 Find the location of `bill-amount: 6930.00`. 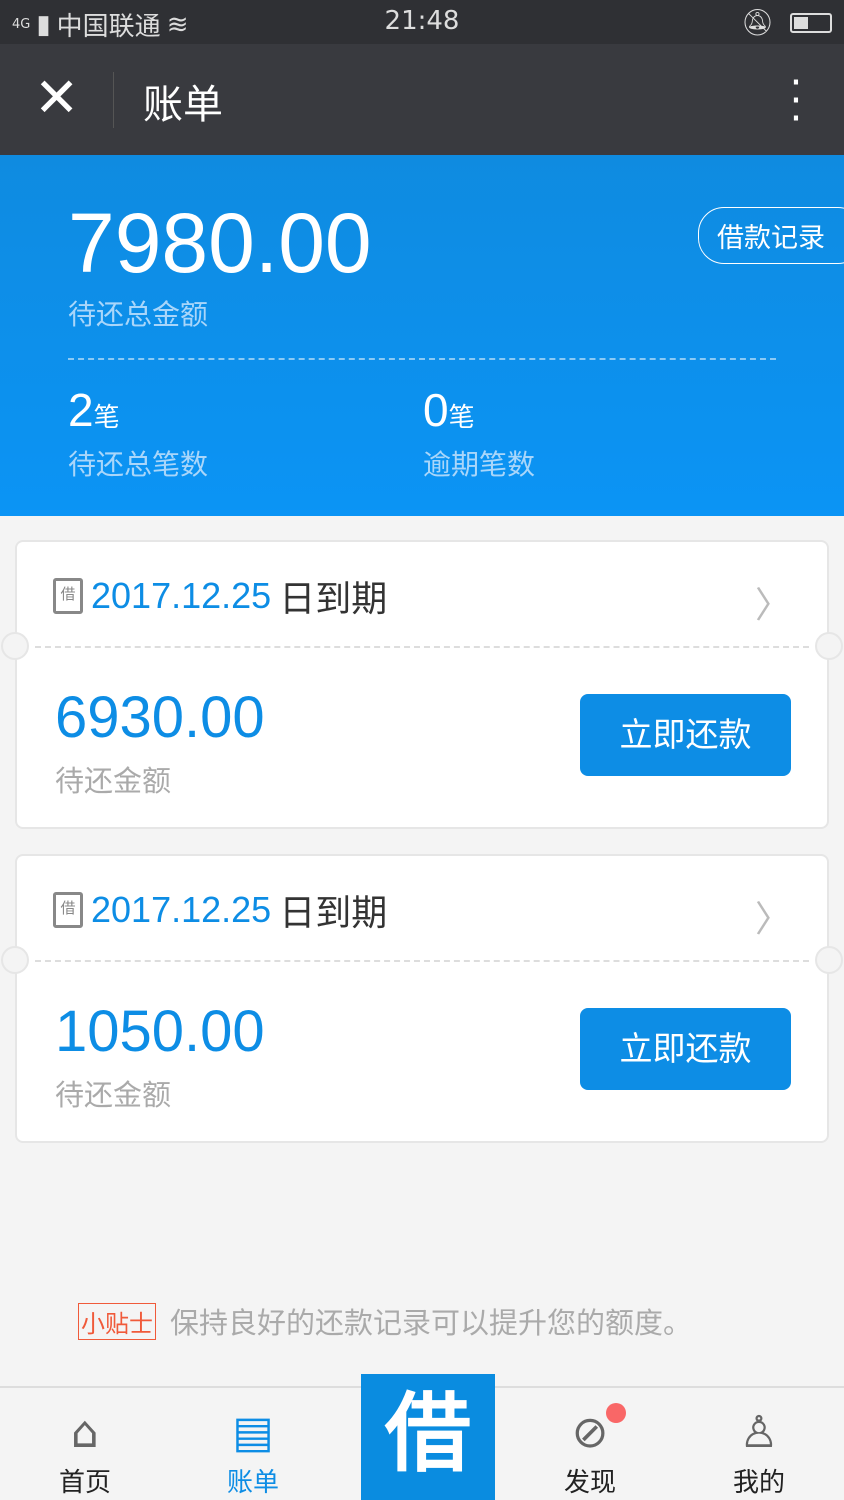

bill-amount: 6930.00 is located at coordinates (160, 717).